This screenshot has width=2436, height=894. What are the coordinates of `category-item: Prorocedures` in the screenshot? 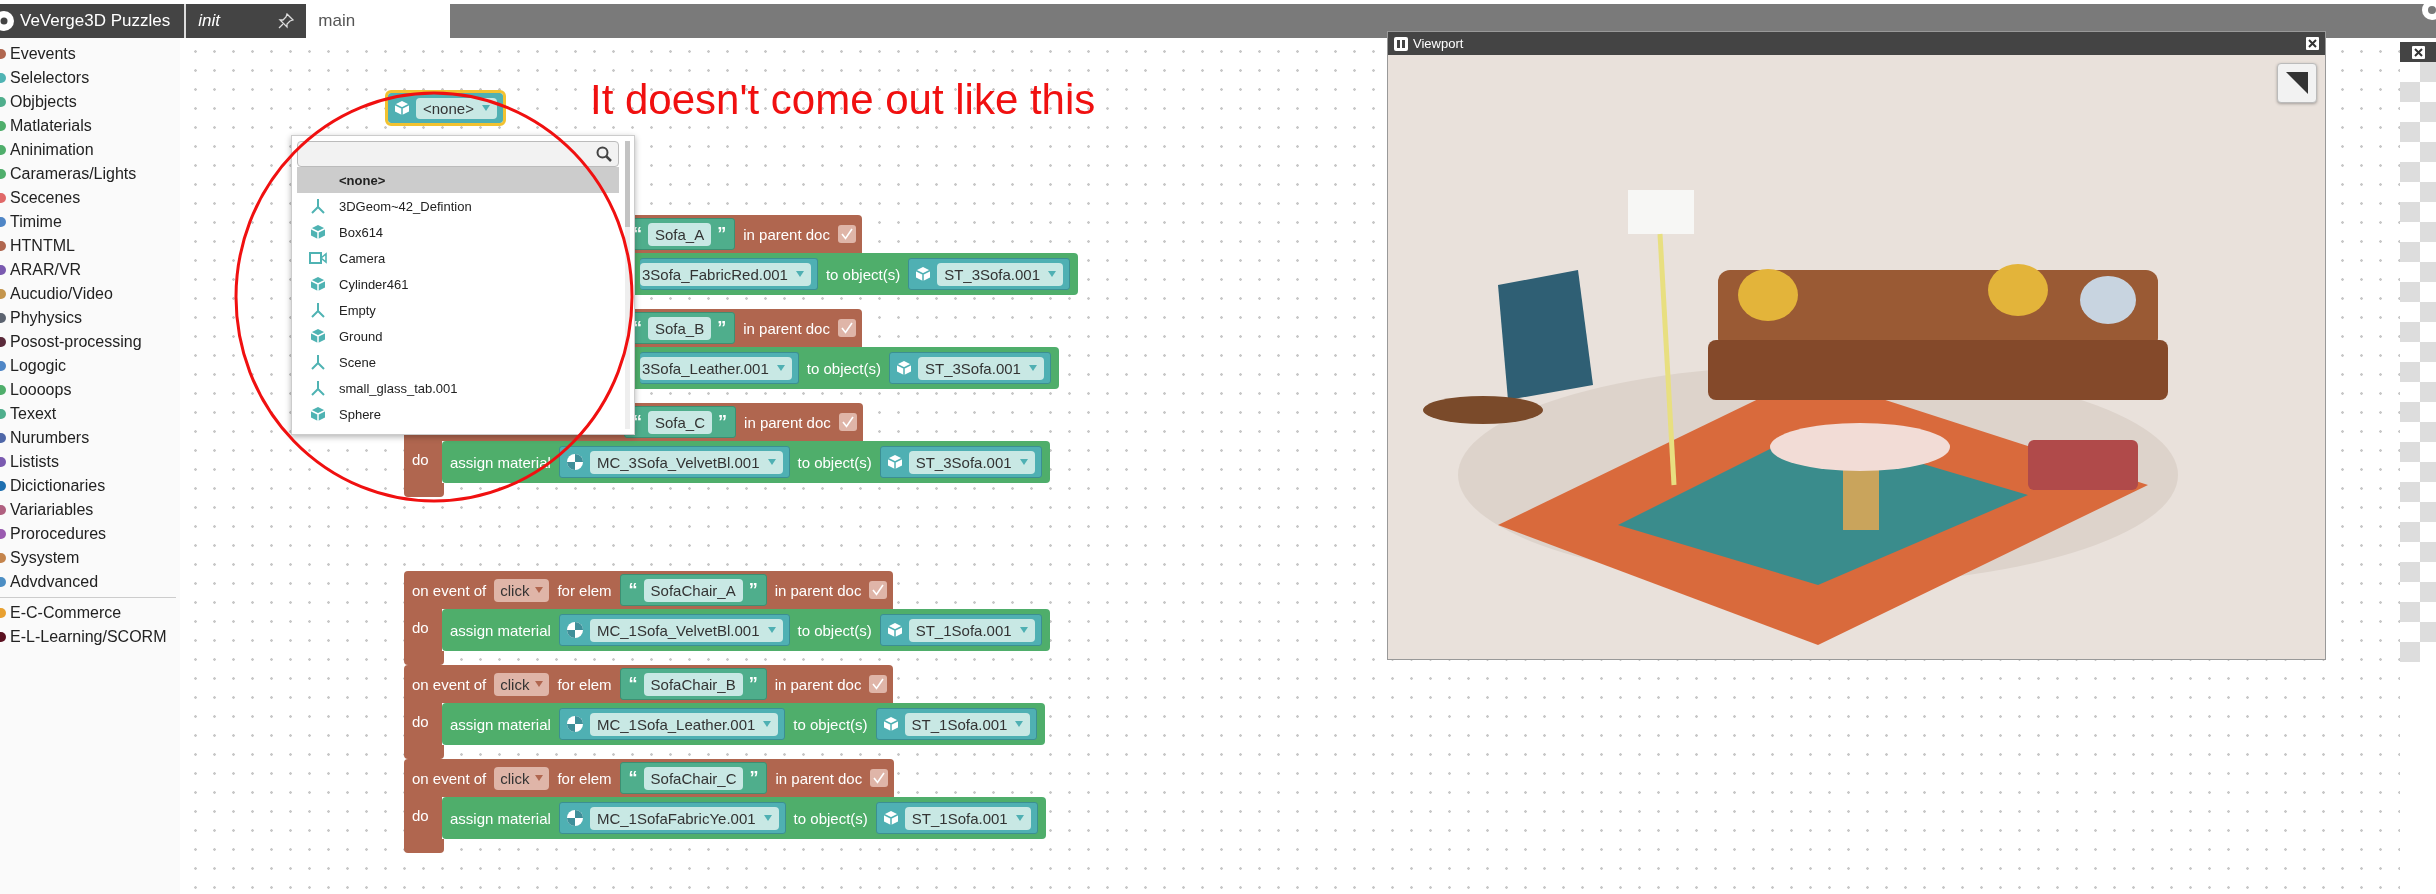 It's located at (58, 534).